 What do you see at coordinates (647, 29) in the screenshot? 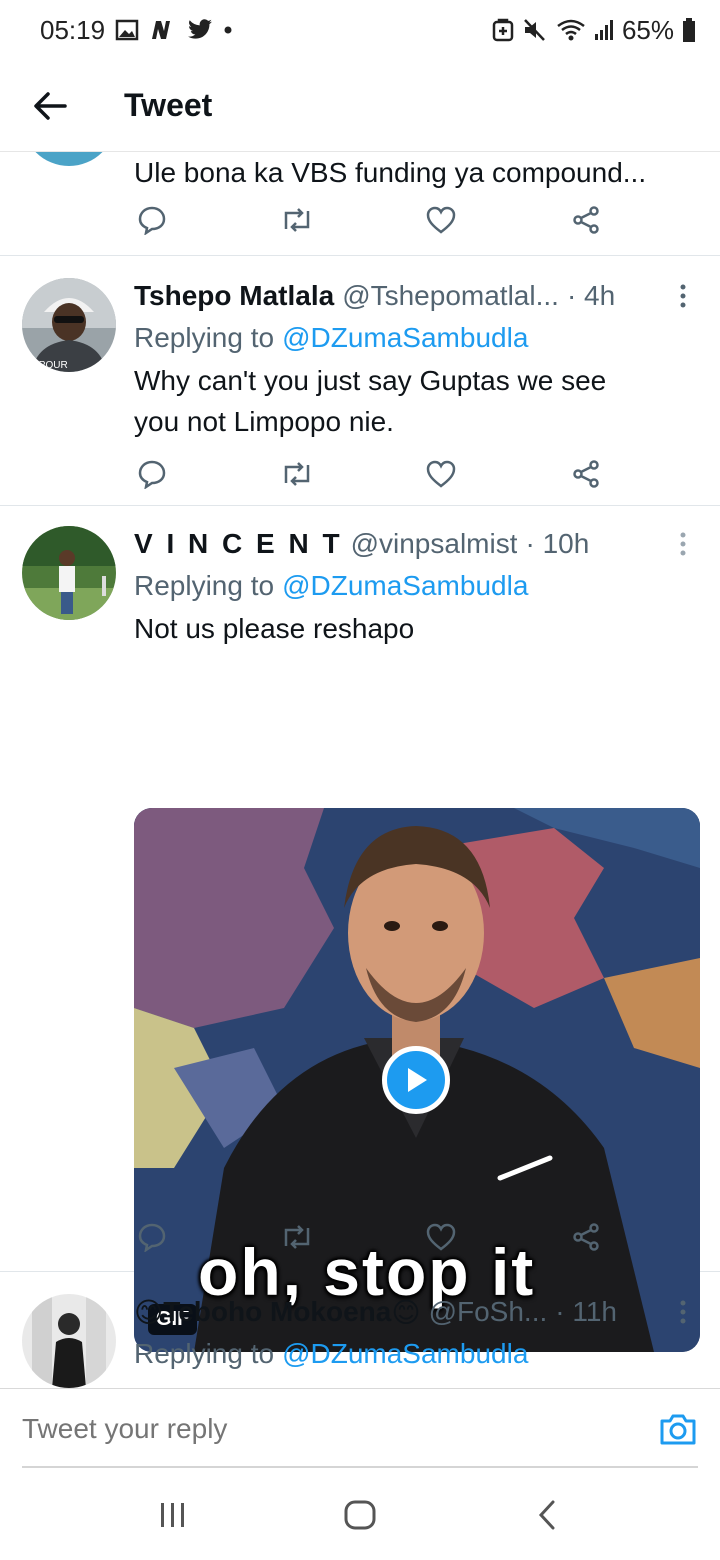
I see `battery-percent: 65%` at bounding box center [647, 29].